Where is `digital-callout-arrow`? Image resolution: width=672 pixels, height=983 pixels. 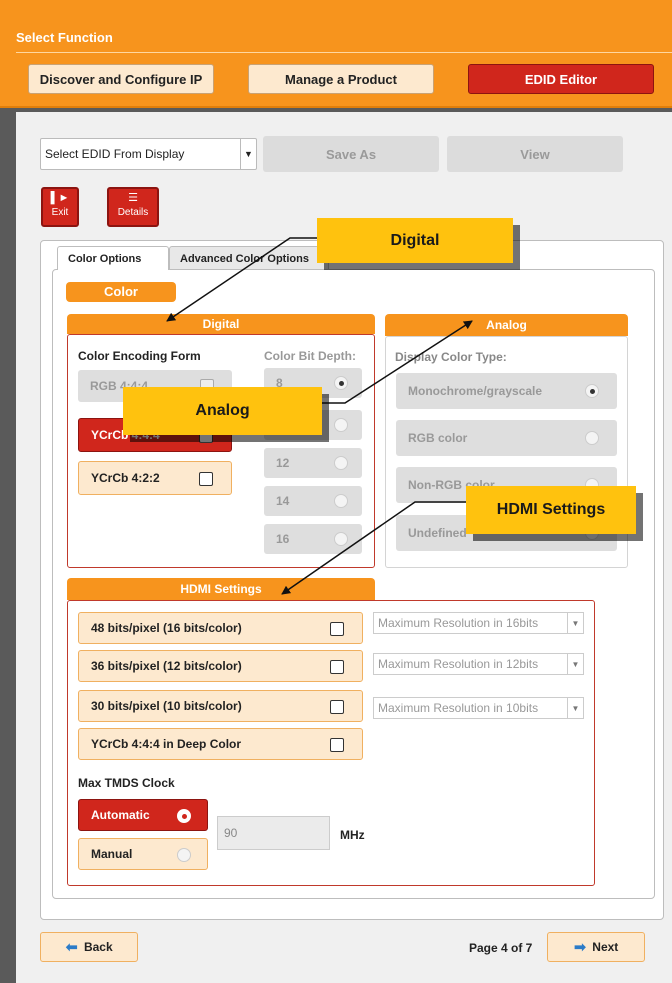
digital-callout-arrow is located at coordinates (242, 279).